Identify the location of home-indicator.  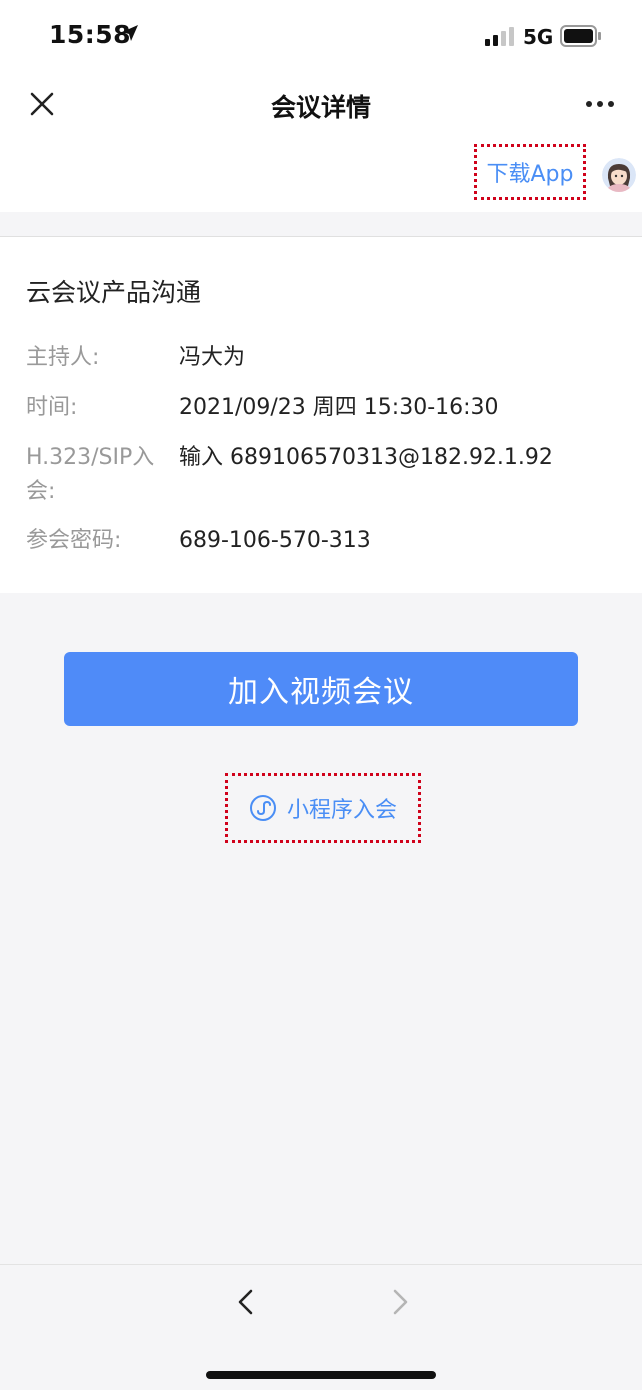
(321, 1375).